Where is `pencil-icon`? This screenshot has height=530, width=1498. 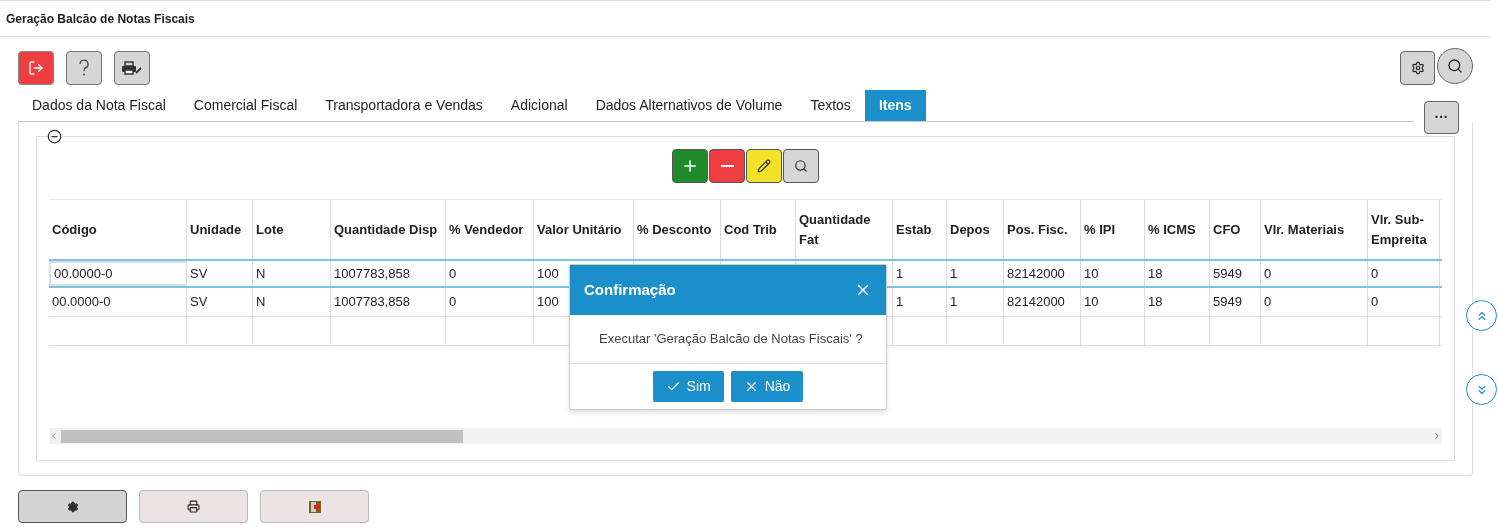
pencil-icon is located at coordinates (764, 166).